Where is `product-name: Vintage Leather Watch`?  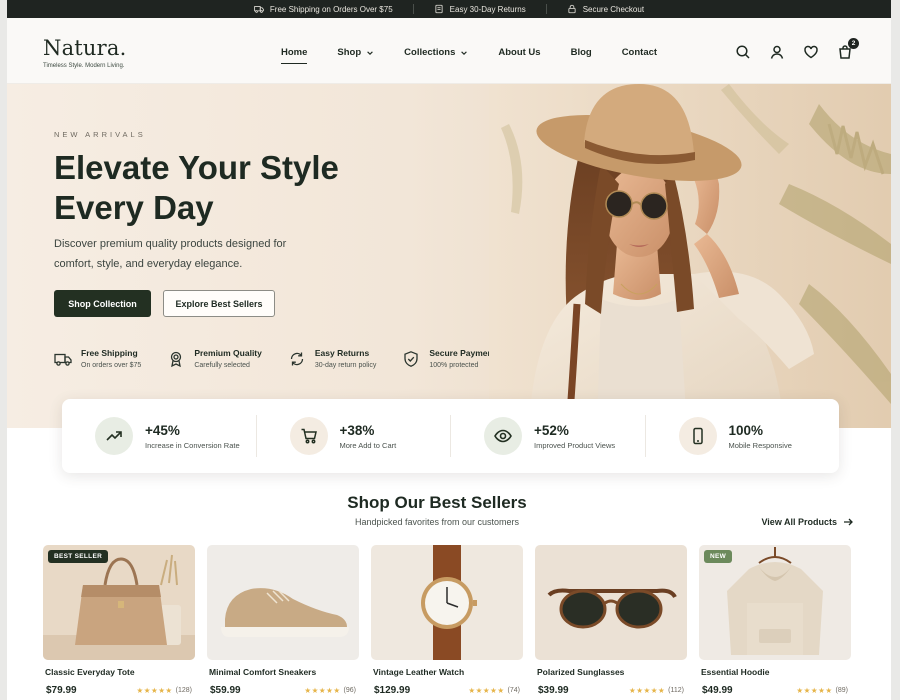 product-name: Vintage Leather Watch is located at coordinates (448, 672).